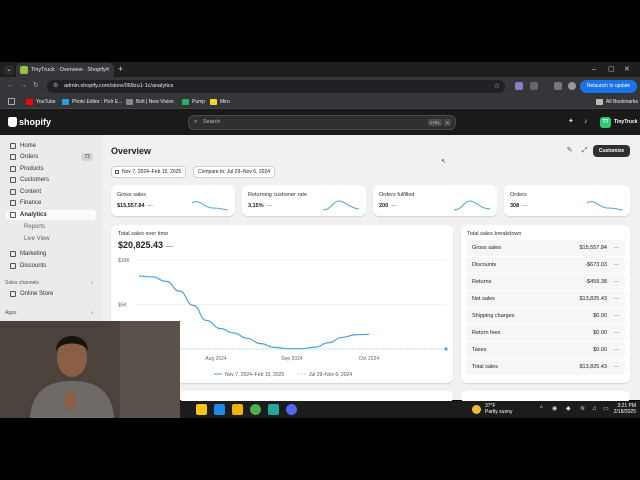  What do you see at coordinates (586, 122) in the screenshot?
I see `notifications-bell-icon: ♪` at bounding box center [586, 122].